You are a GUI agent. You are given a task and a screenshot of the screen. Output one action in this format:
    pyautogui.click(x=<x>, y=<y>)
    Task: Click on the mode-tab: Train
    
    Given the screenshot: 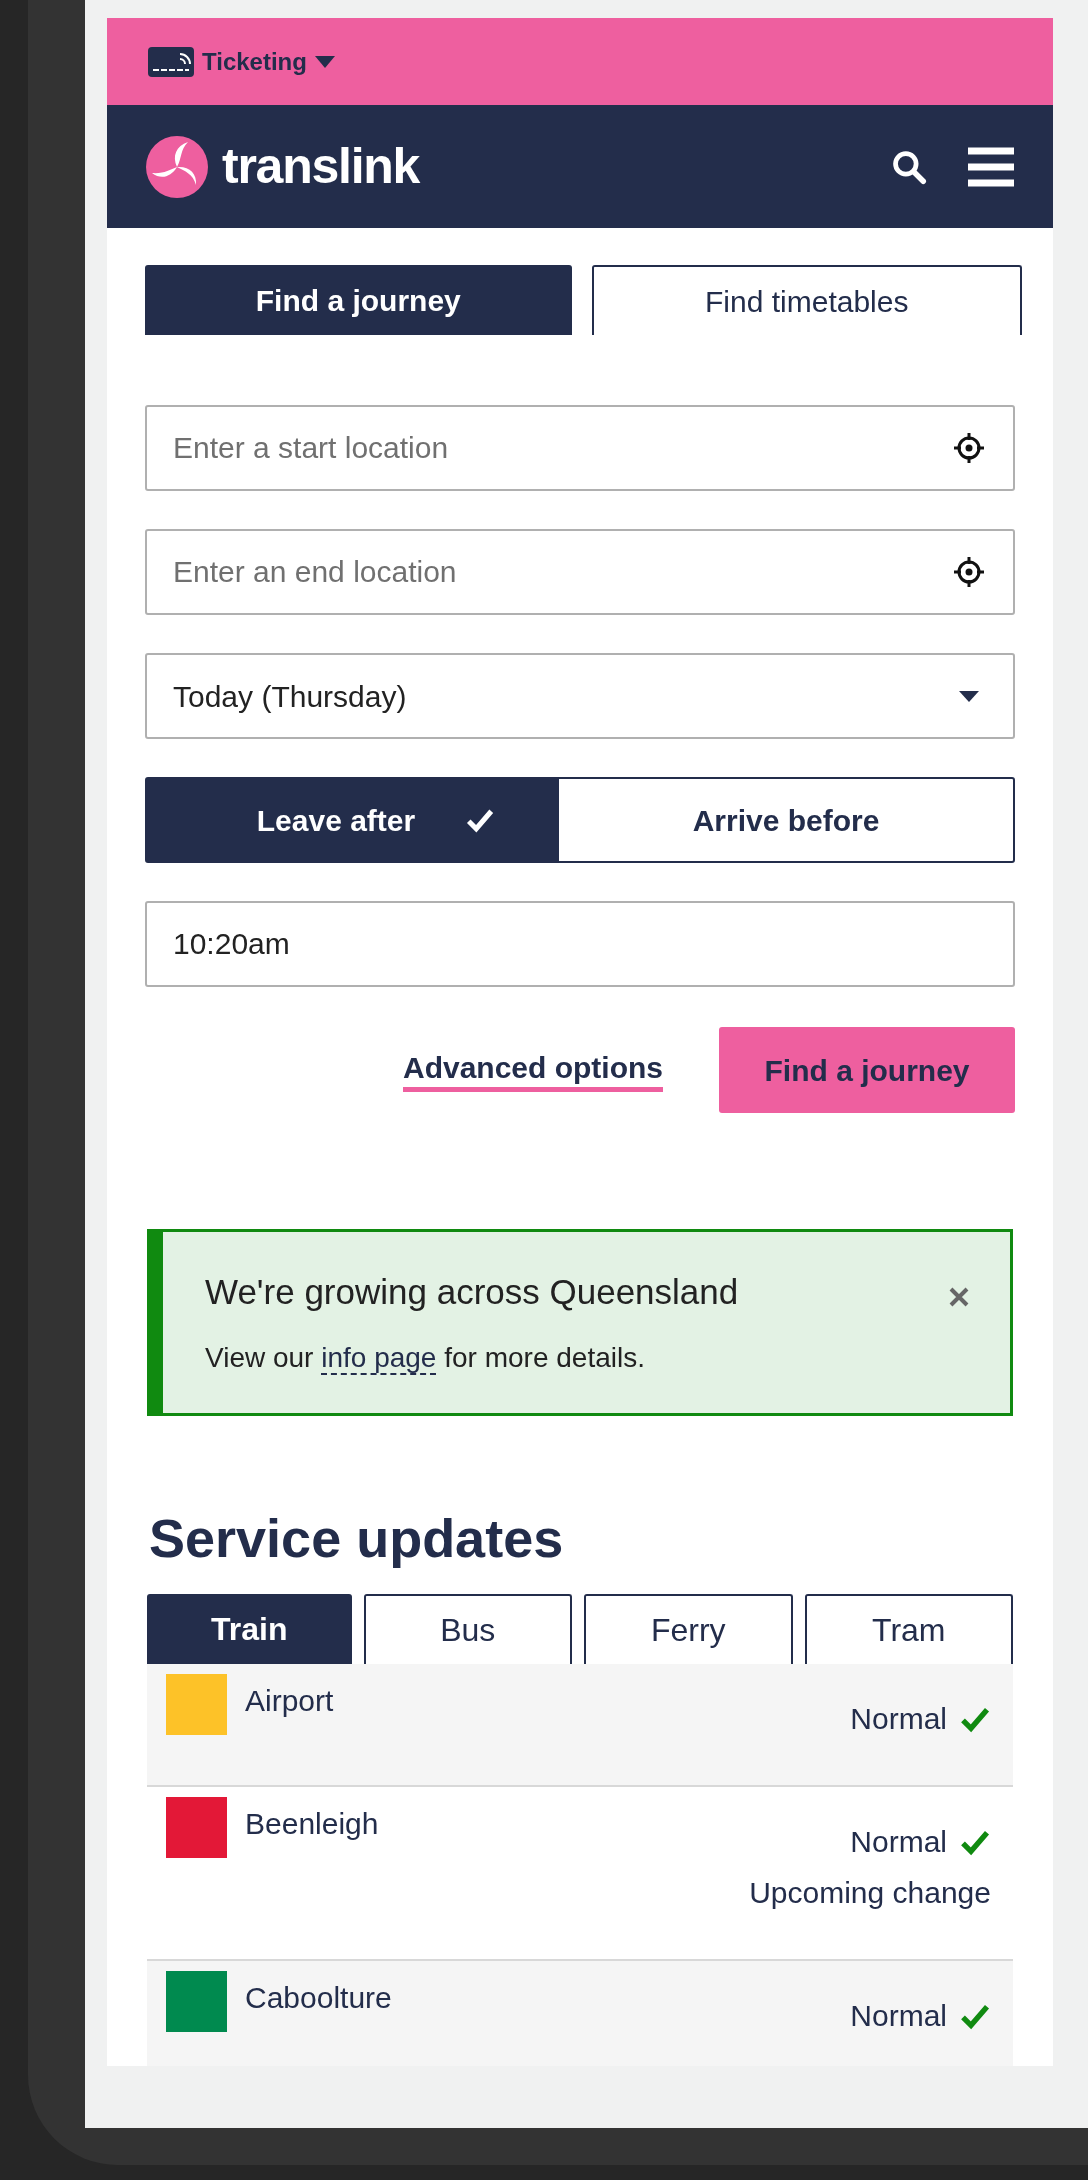 What is the action you would take?
    pyautogui.click(x=249, y=1629)
    